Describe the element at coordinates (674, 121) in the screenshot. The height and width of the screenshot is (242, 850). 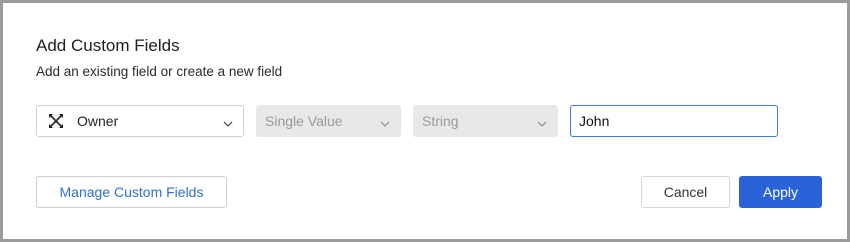
I see `field-value-input` at that location.